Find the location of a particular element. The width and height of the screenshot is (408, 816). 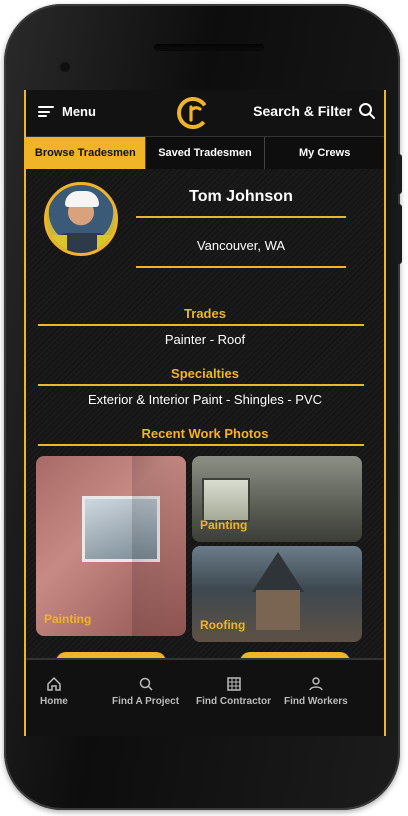

work-photo-painting-exterior: Painting is located at coordinates (111, 546).